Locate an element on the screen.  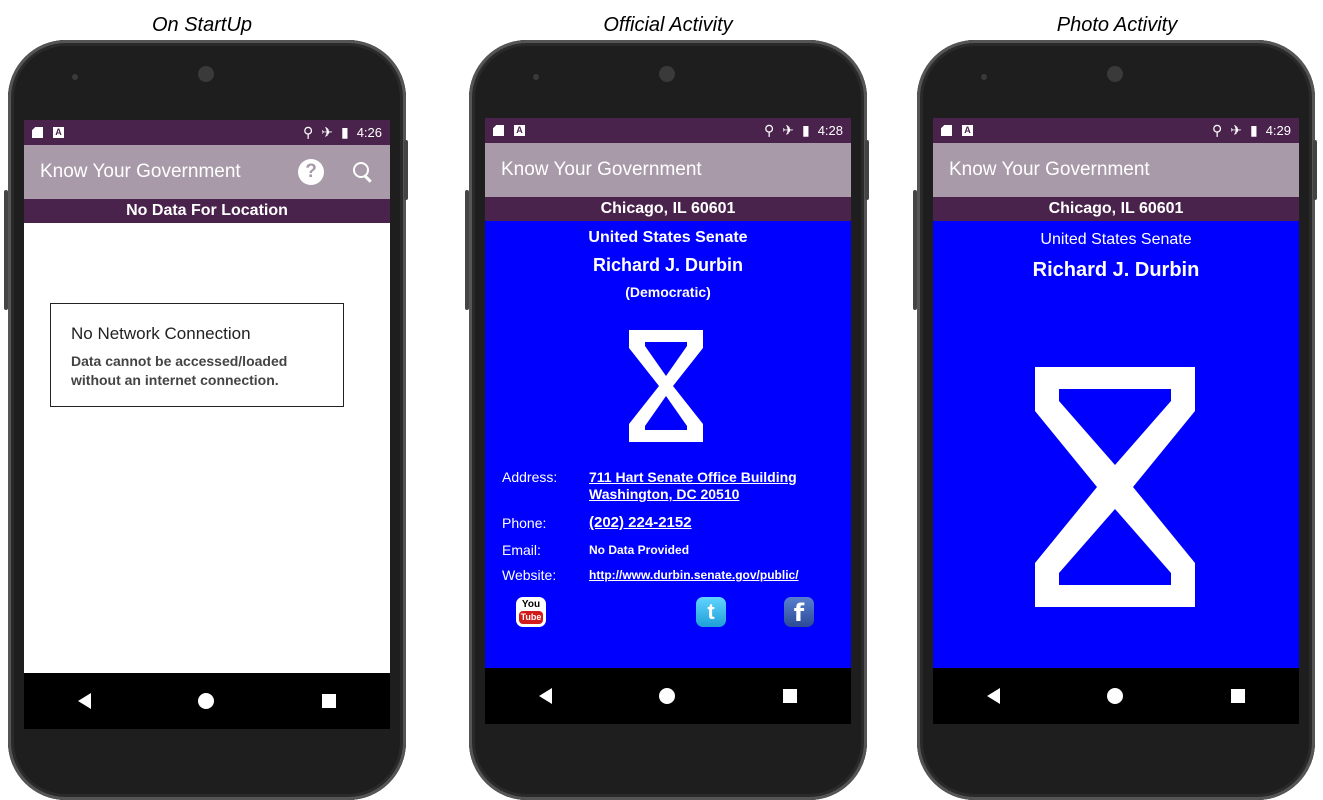
youtube-icon: You Tube is located at coordinates (531, 612).